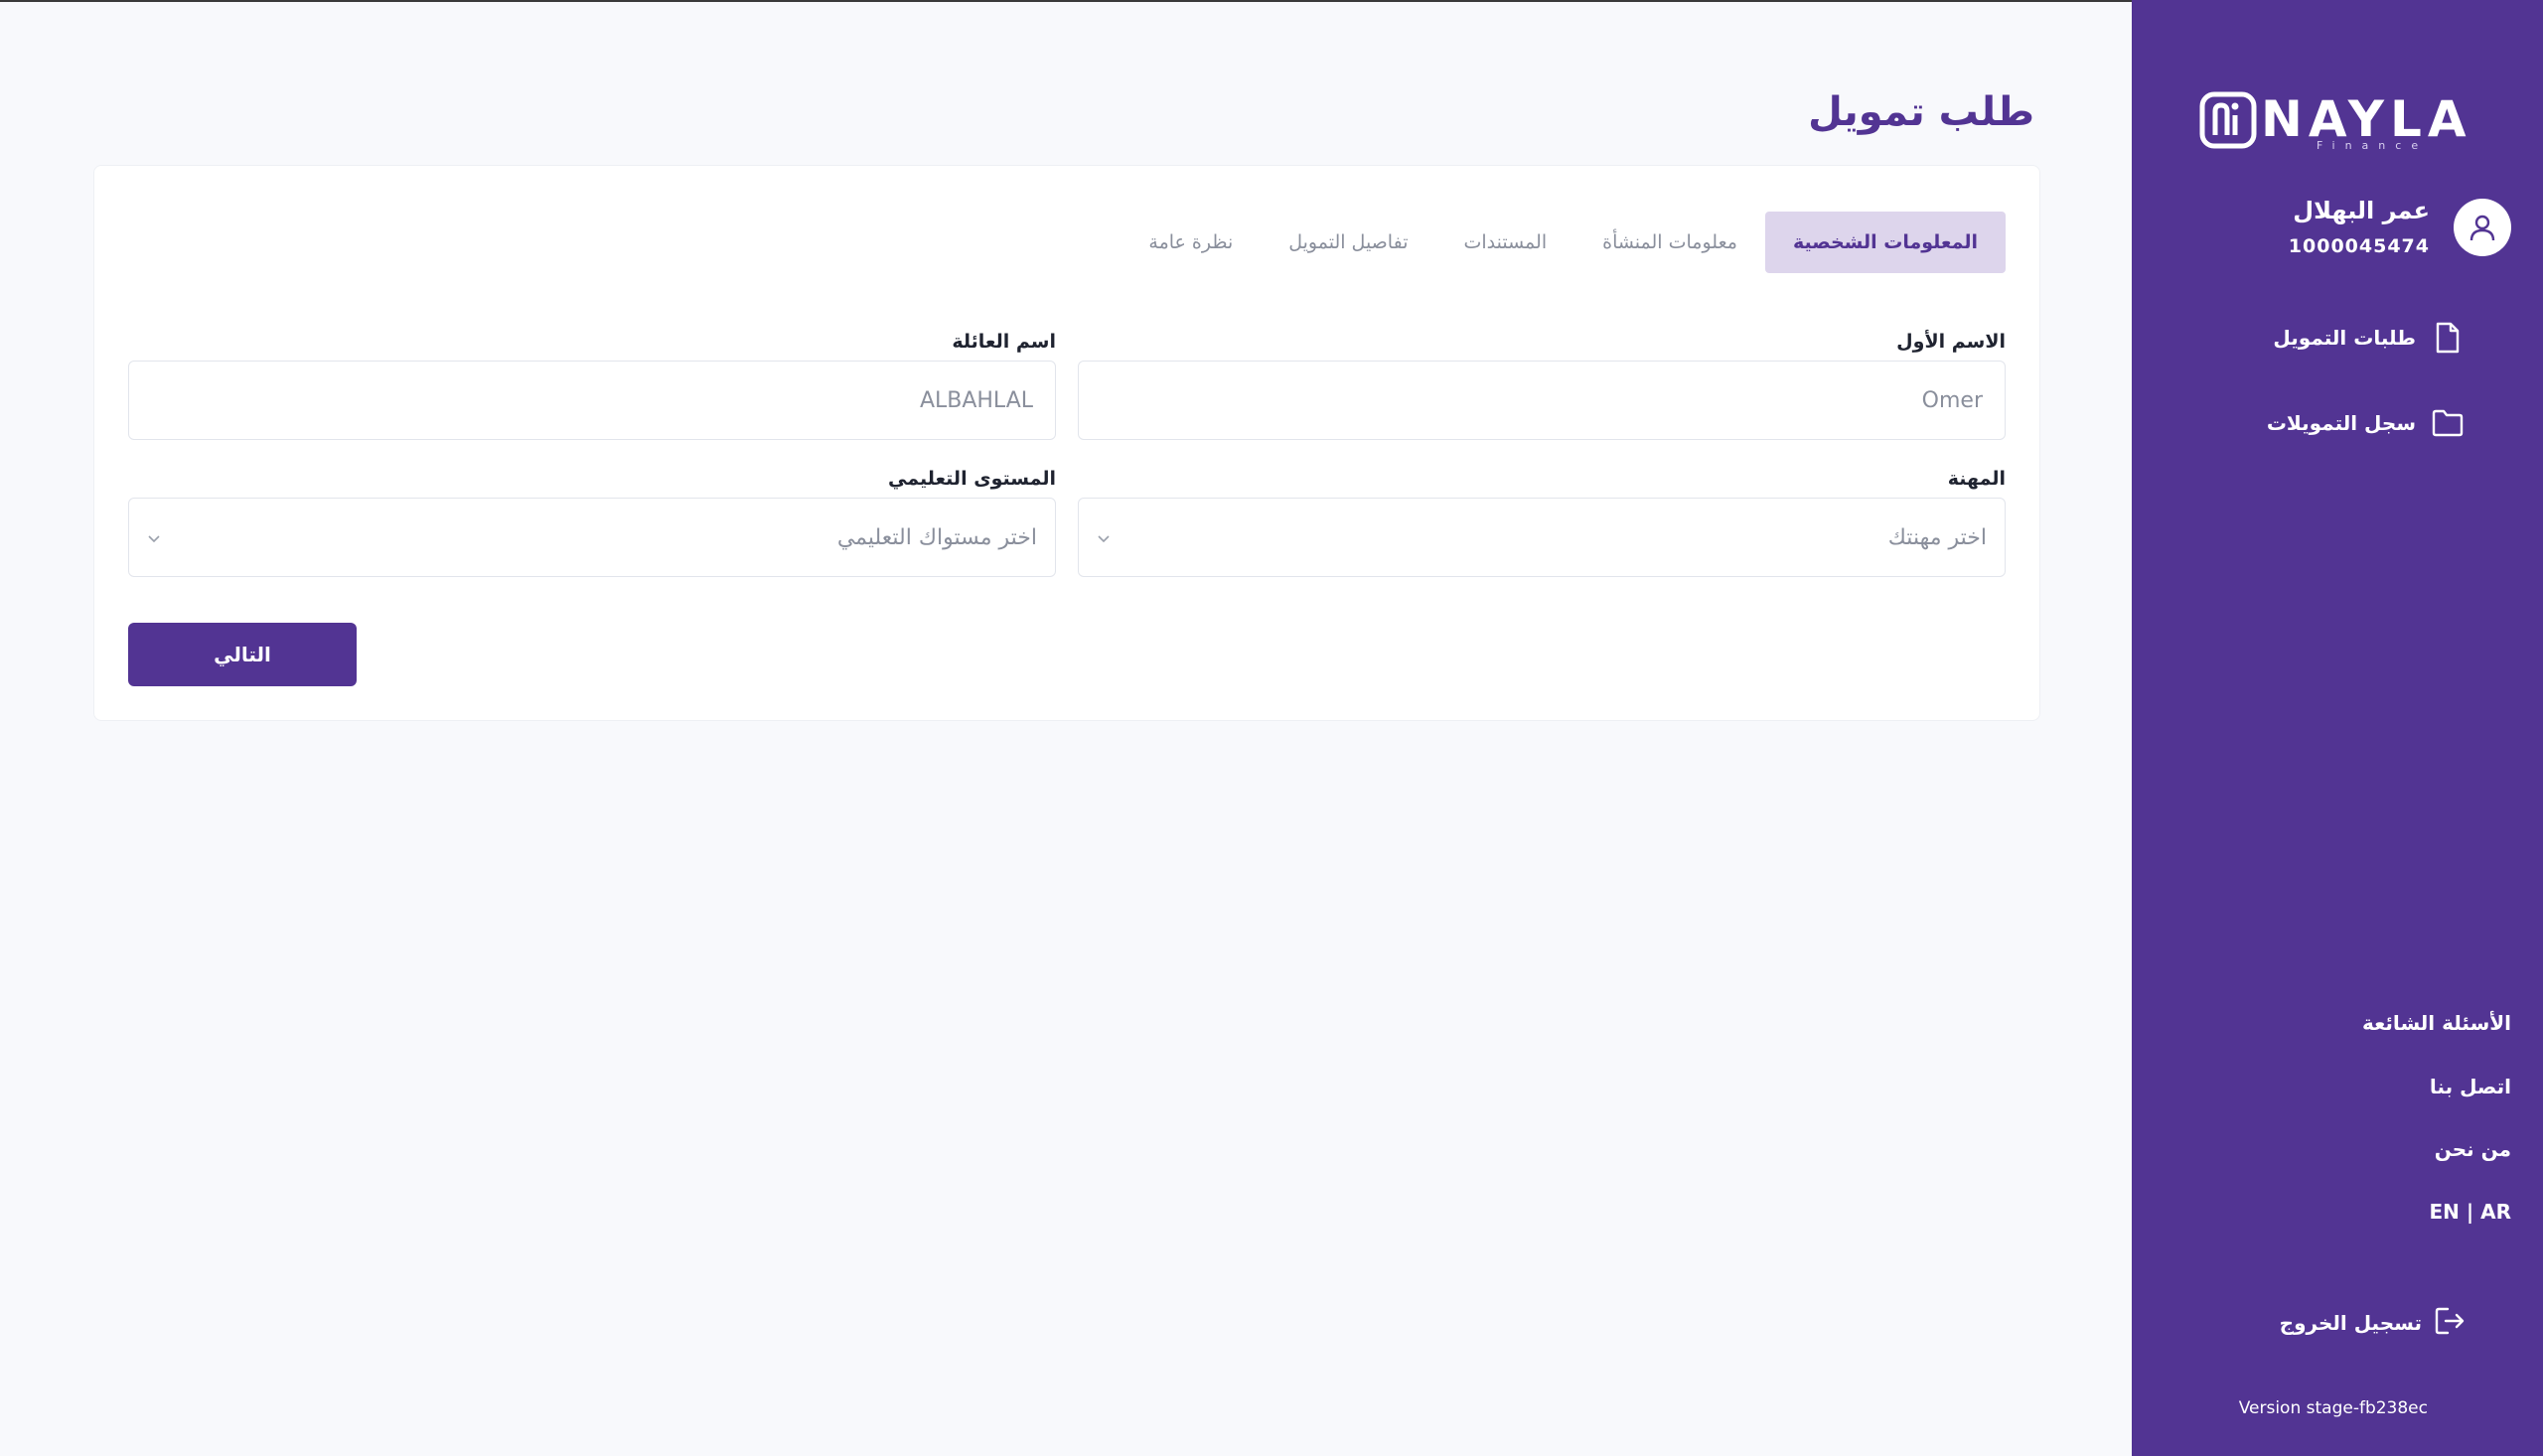 Image resolution: width=2543 pixels, height=1456 pixels. What do you see at coordinates (1505, 243) in the screenshot?
I see `tab-documents: المستندات` at bounding box center [1505, 243].